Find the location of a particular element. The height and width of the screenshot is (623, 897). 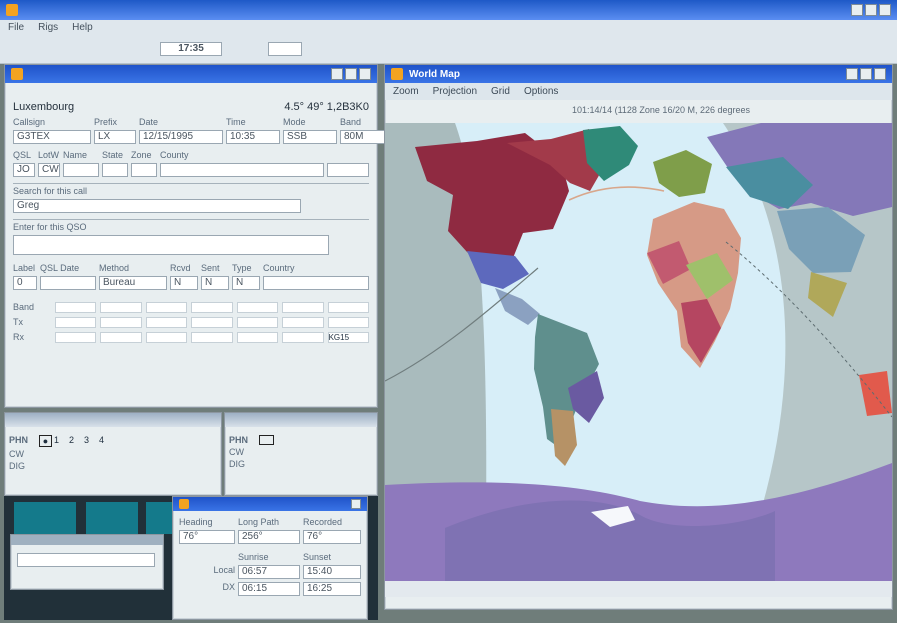

local-sunrise-field: 06:57 is located at coordinates (269, 572).